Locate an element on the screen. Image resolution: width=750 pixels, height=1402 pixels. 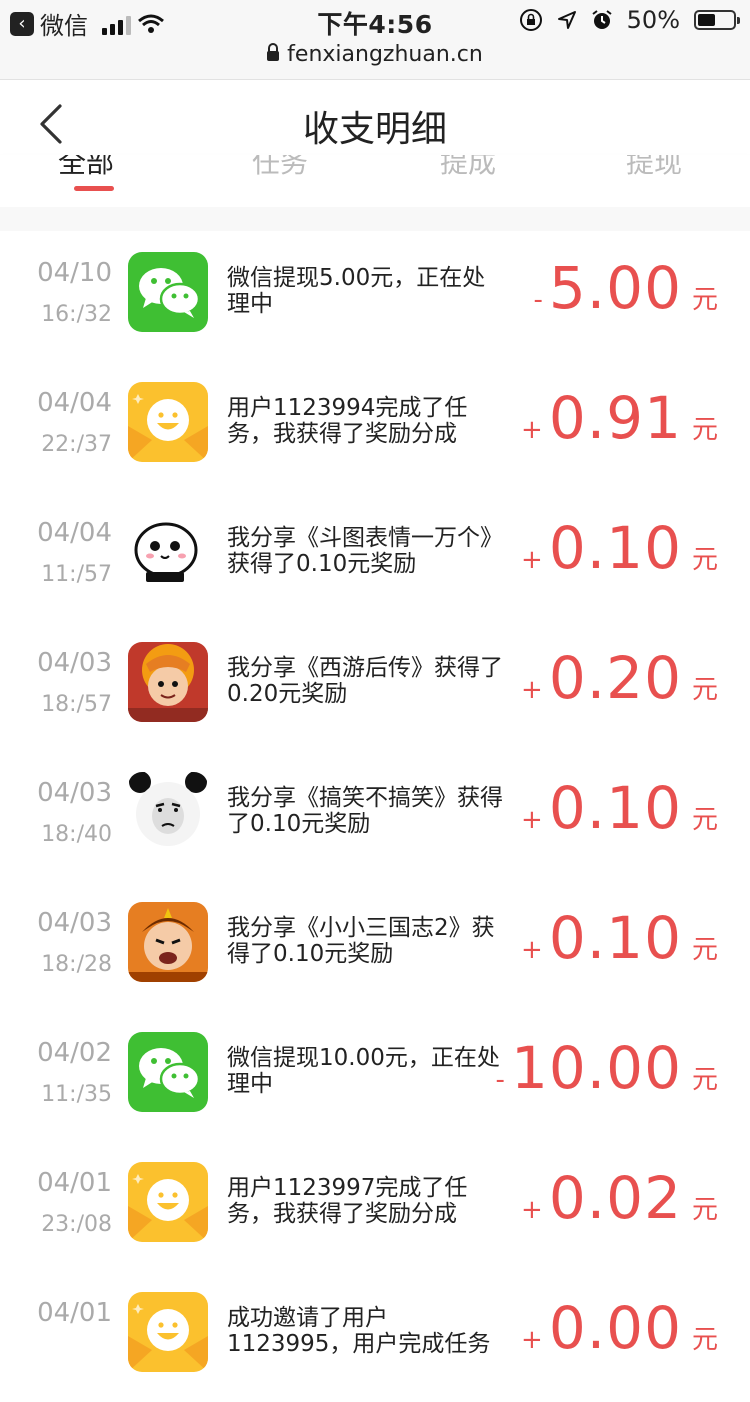
record-description: 我分享《小小三国志2》获得了0.10元奖励 is located at coordinates (361, 941).